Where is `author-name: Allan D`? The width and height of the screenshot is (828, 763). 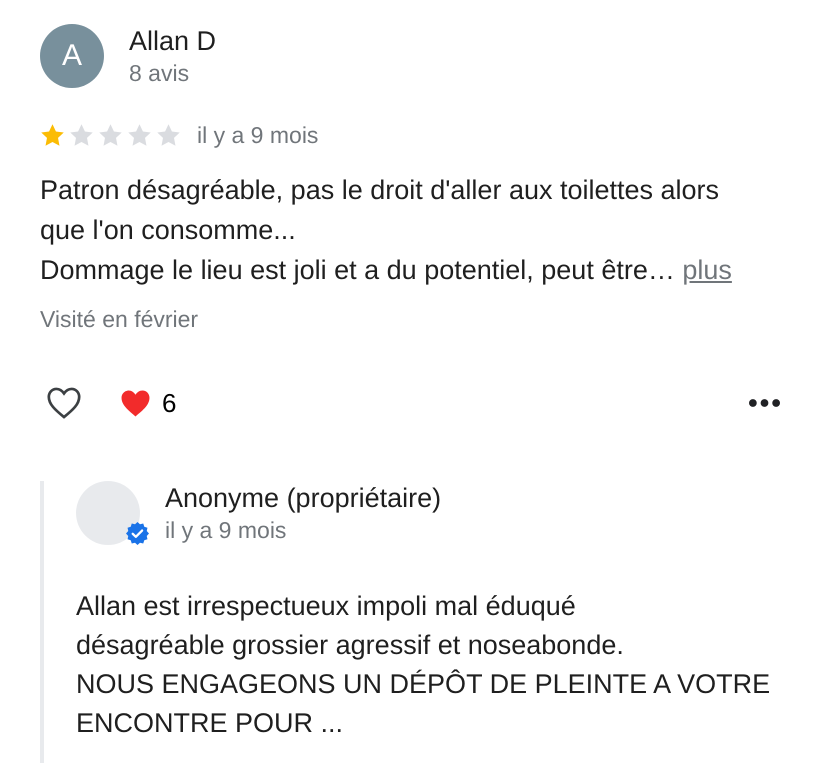
author-name: Allan D is located at coordinates (172, 41).